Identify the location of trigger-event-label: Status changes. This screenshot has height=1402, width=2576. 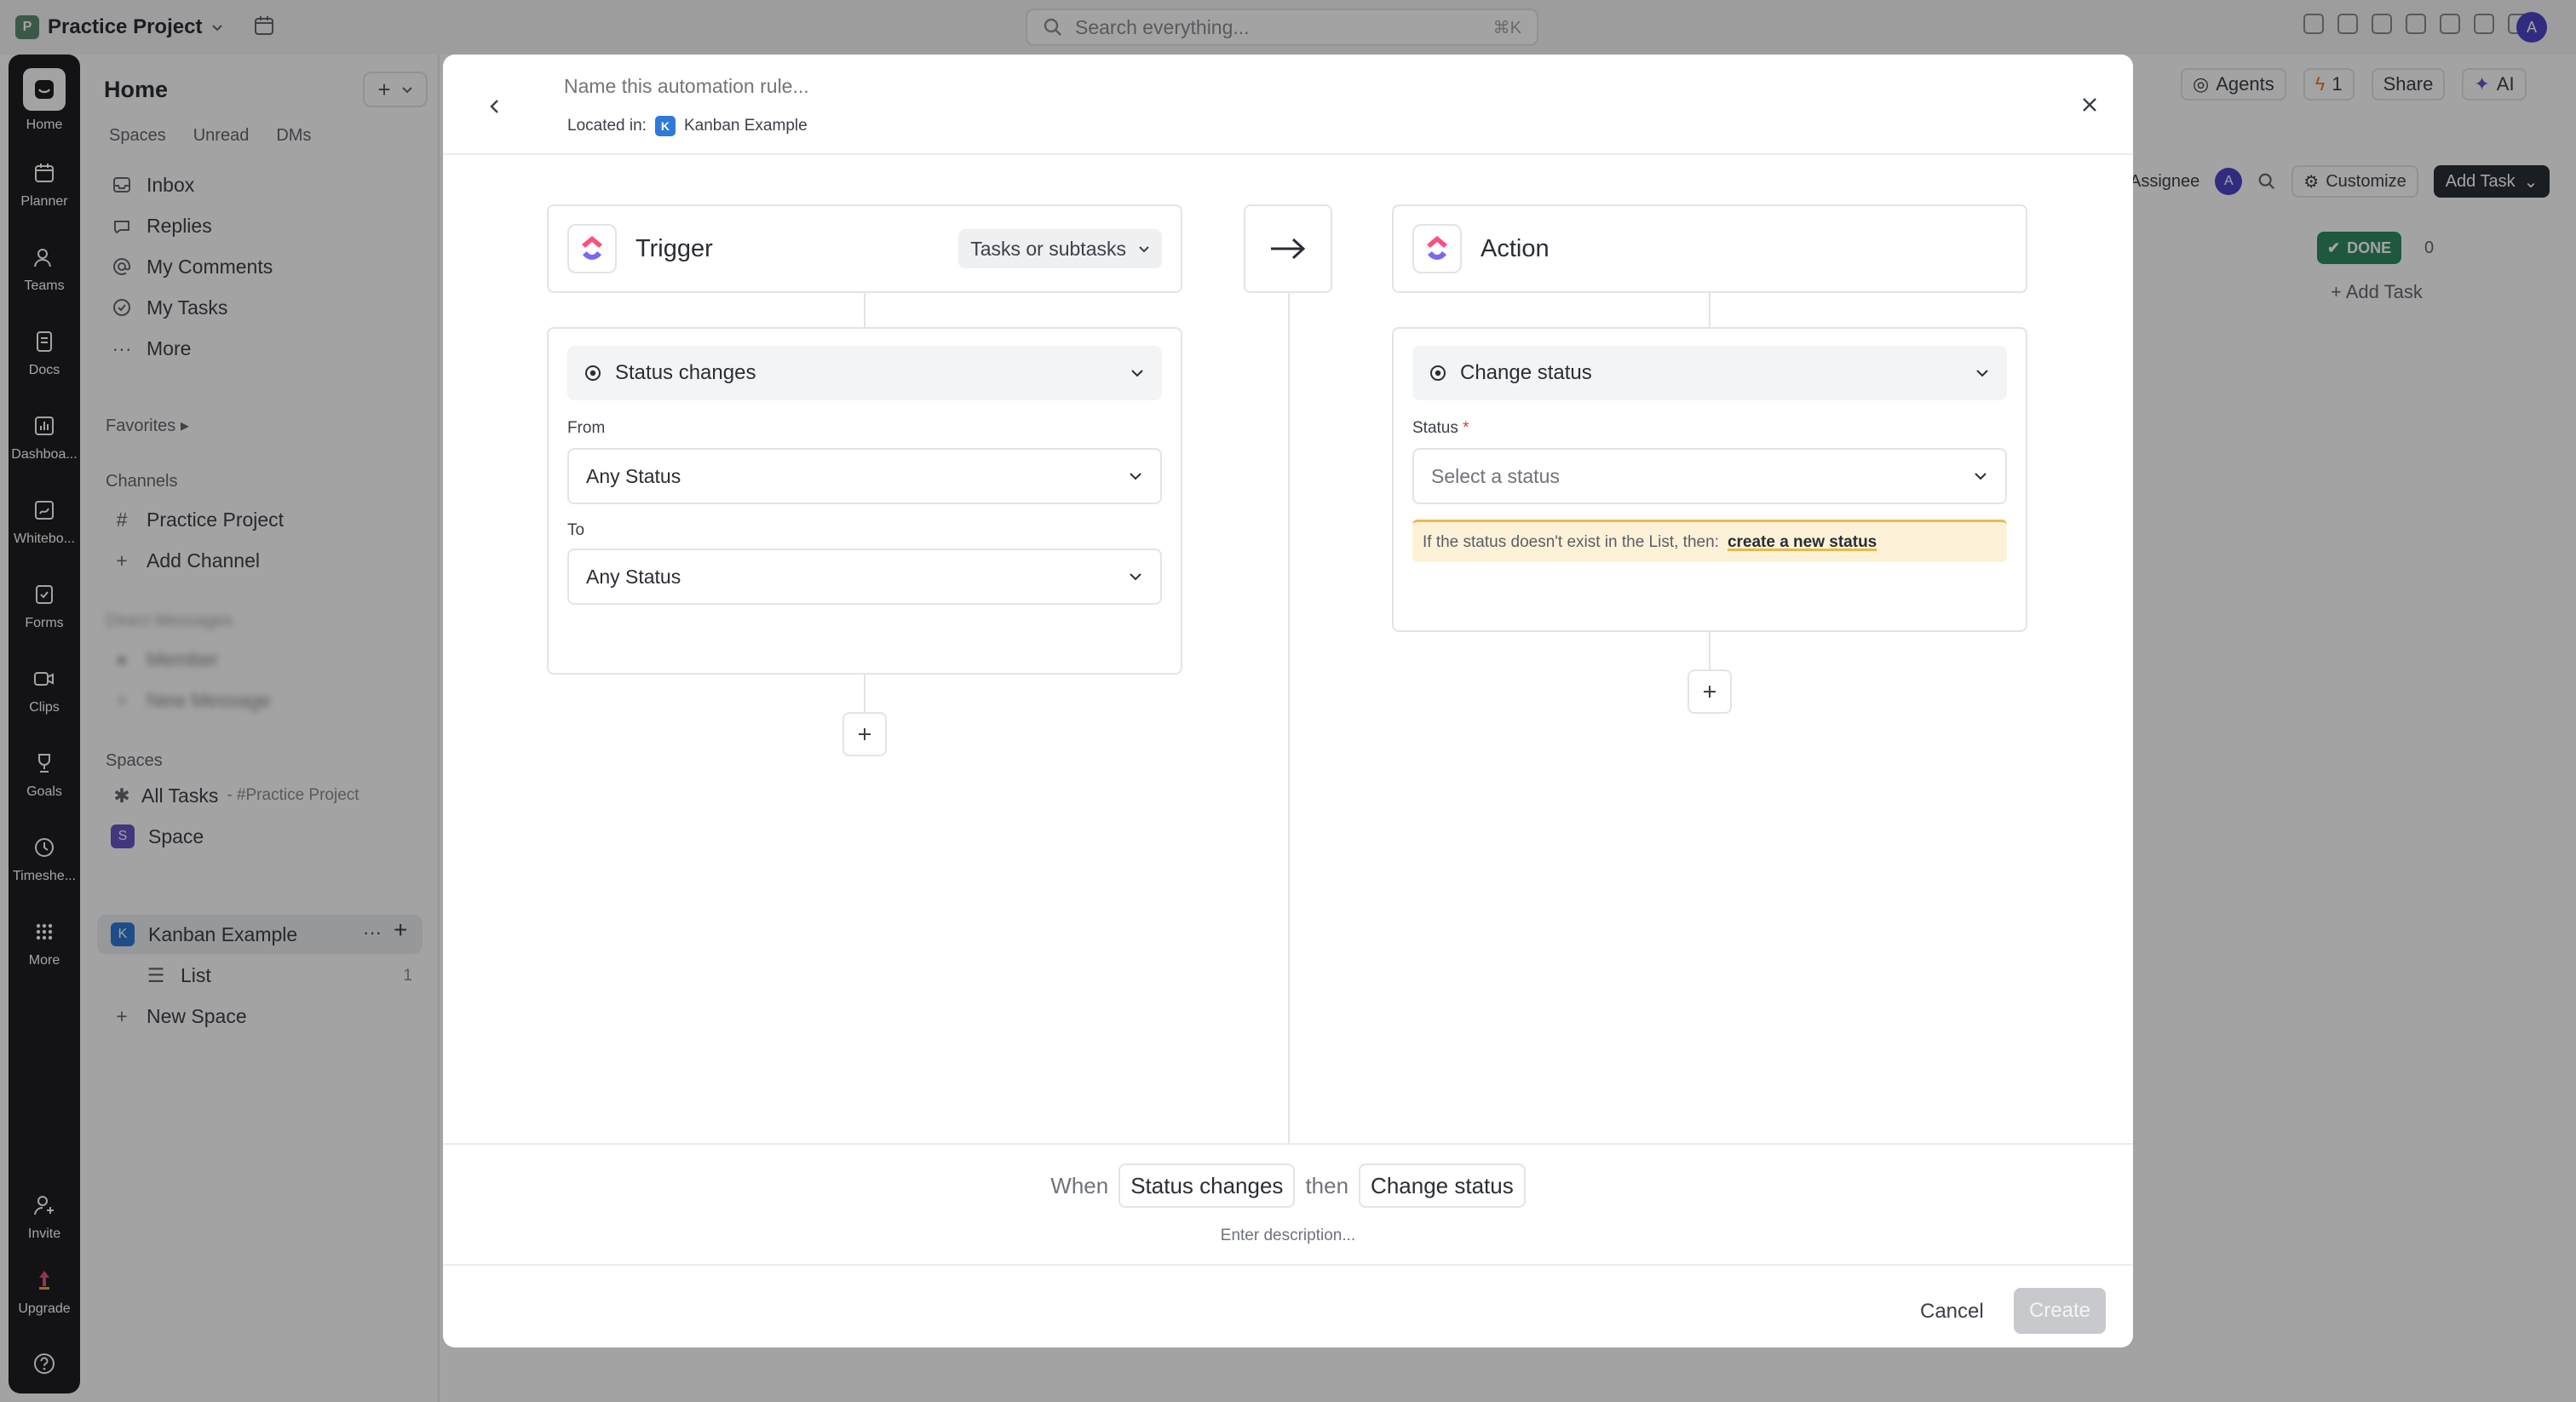
(685, 372).